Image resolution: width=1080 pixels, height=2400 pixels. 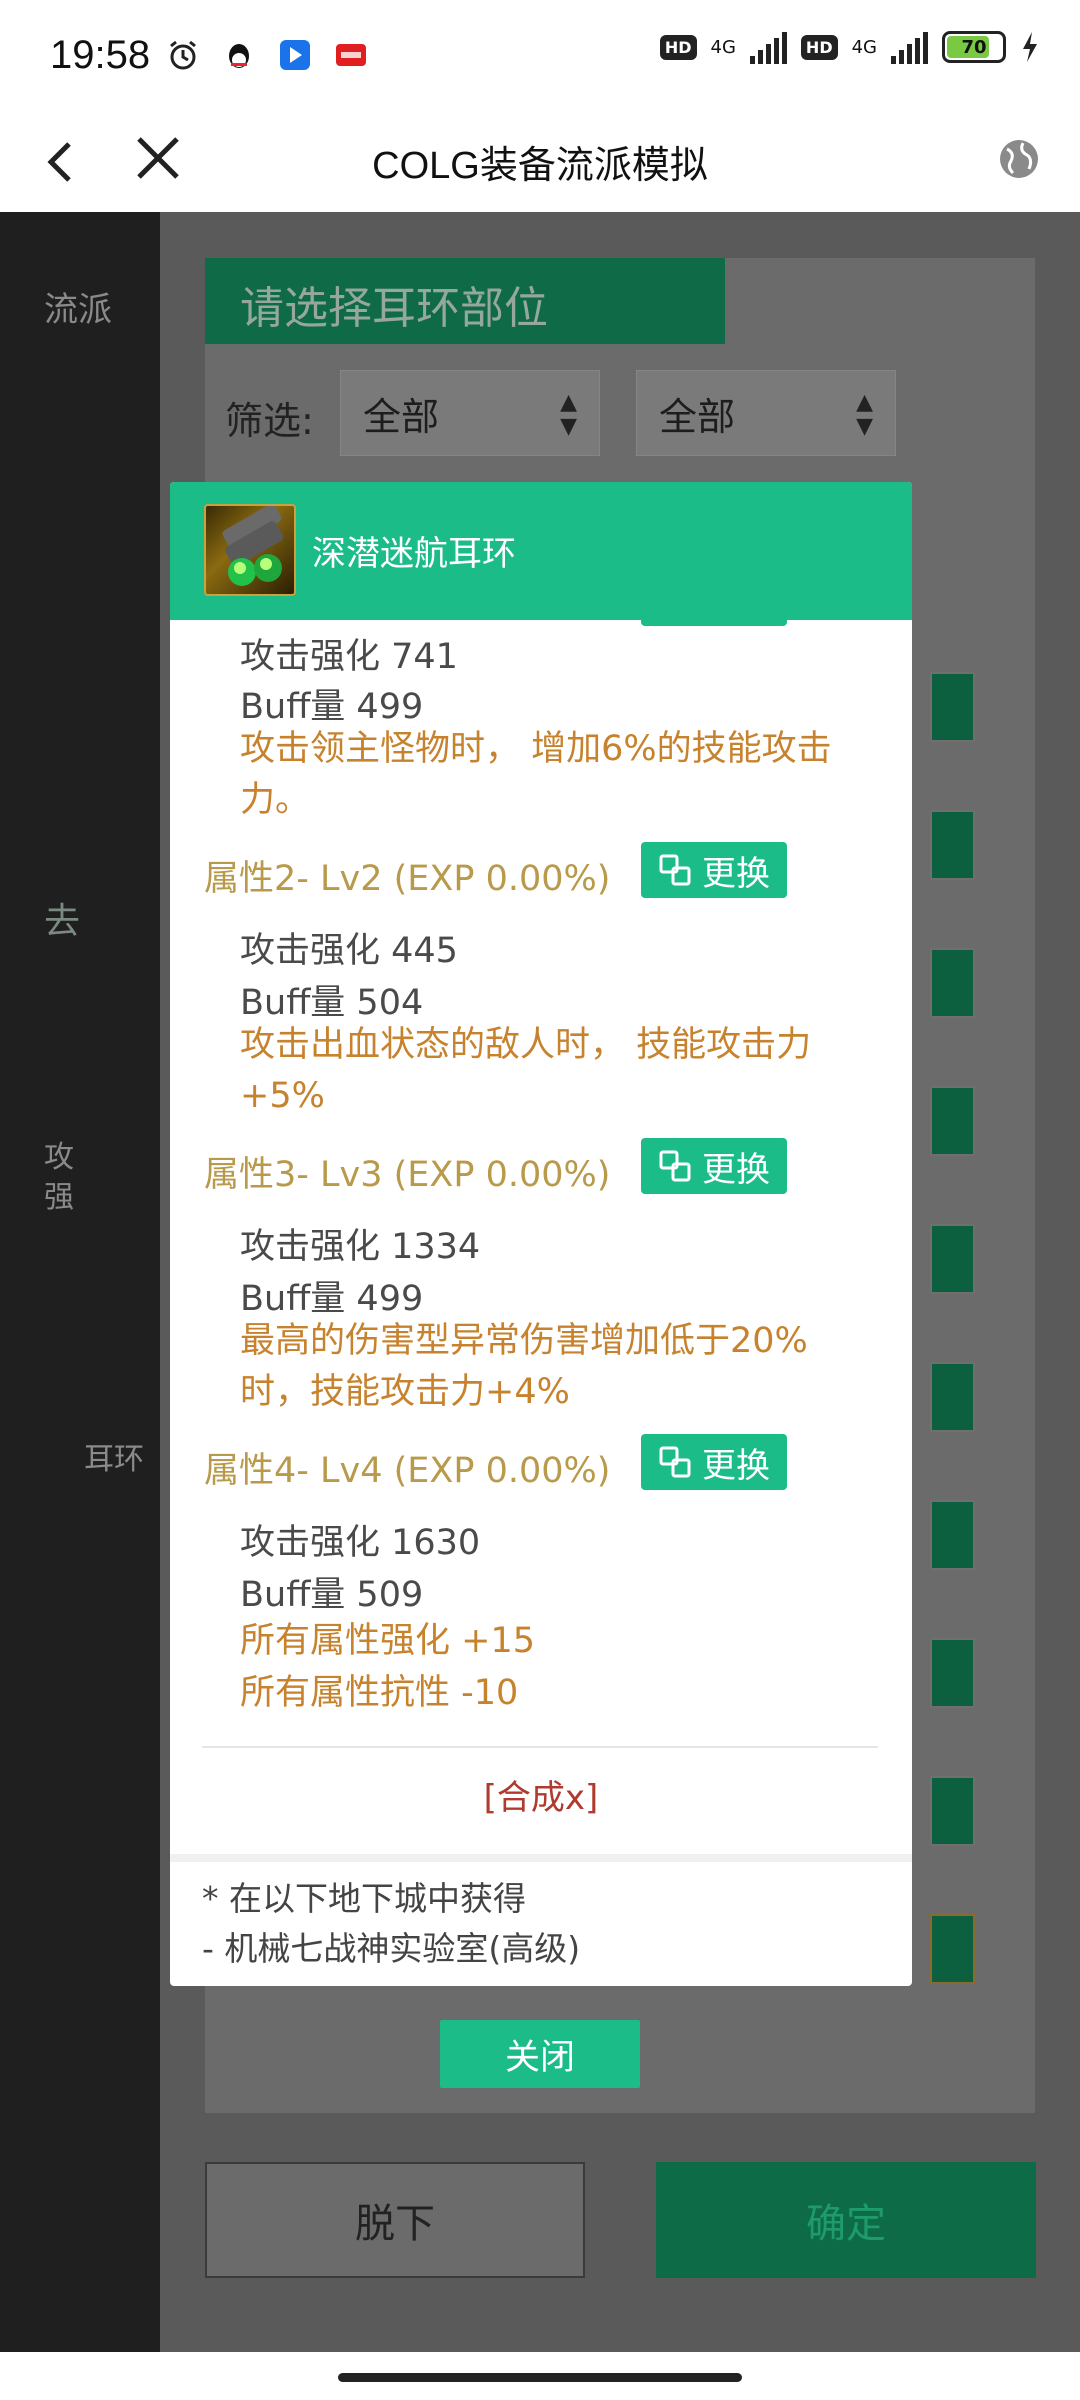 What do you see at coordinates (846, 2220) in the screenshot?
I see `confirm-button: 确定` at bounding box center [846, 2220].